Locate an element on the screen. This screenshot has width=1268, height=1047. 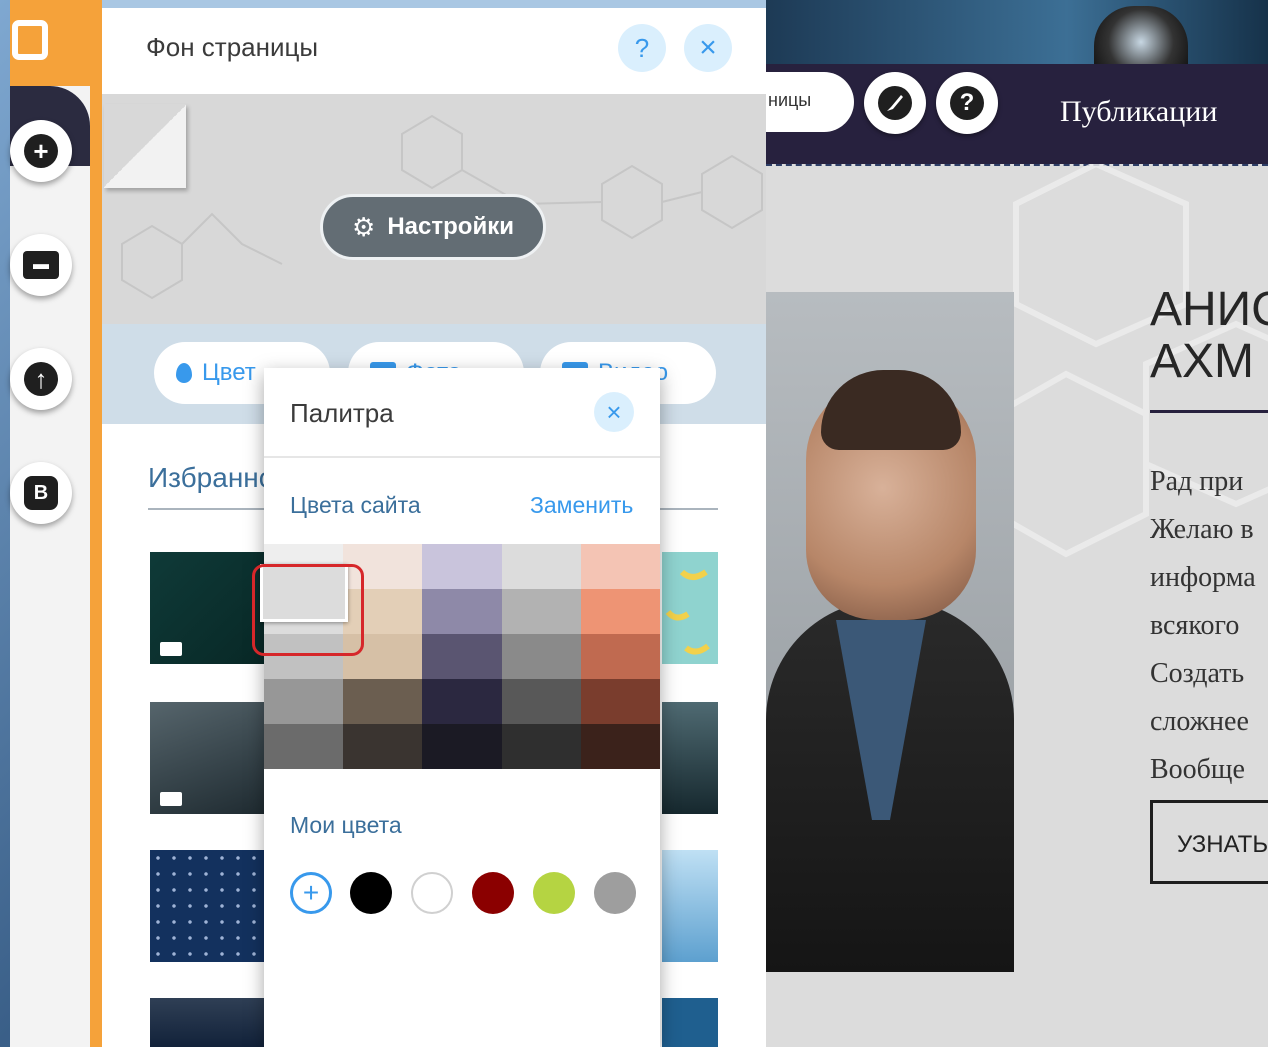
site-heading: АНИС АХМ is located at coordinates (1209, 335).